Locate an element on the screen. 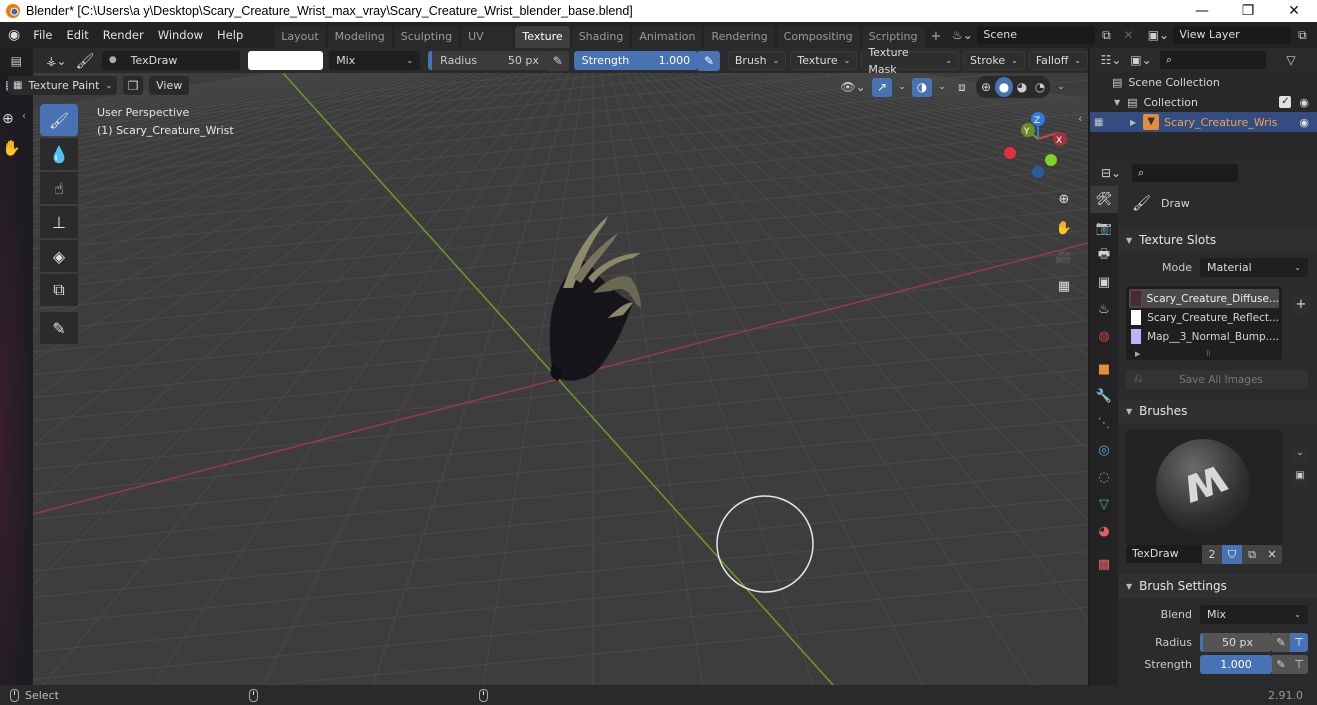 Image resolution: width=1317 pixels, height=705 pixels. radius-slider: Radius 50 px is located at coordinates (487, 60).